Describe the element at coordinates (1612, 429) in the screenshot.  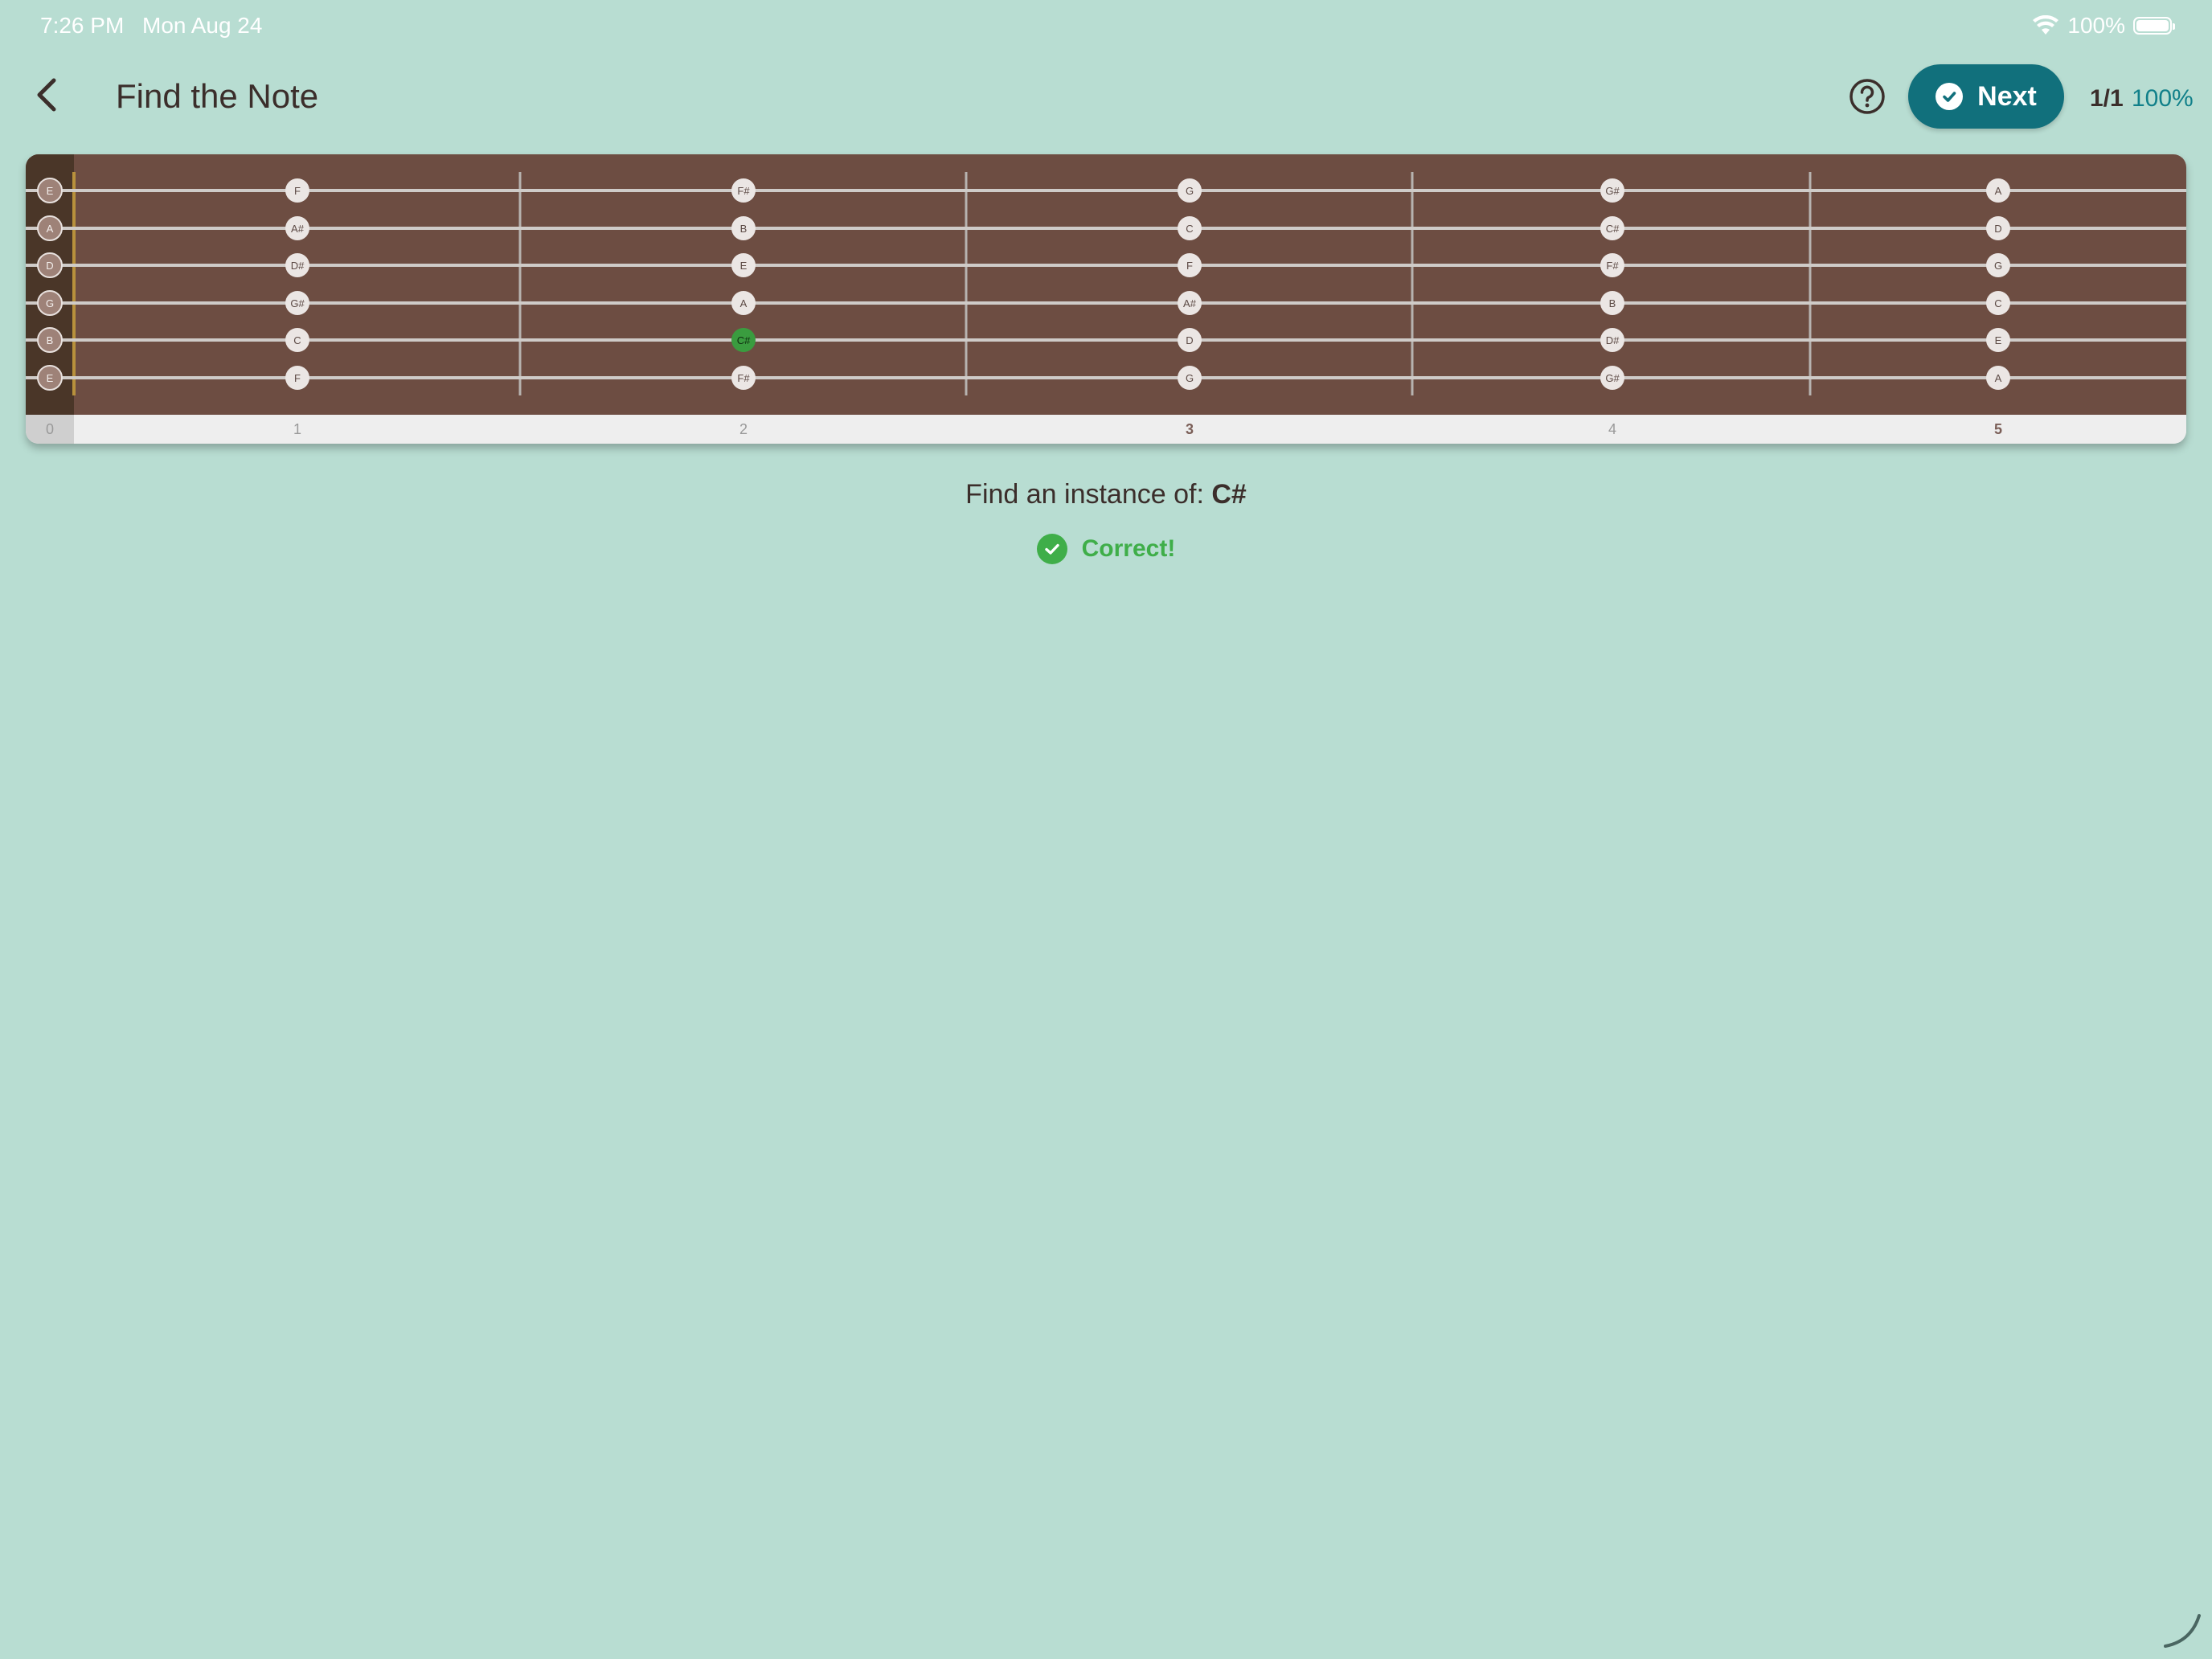
I see `fret-number: 4` at that location.